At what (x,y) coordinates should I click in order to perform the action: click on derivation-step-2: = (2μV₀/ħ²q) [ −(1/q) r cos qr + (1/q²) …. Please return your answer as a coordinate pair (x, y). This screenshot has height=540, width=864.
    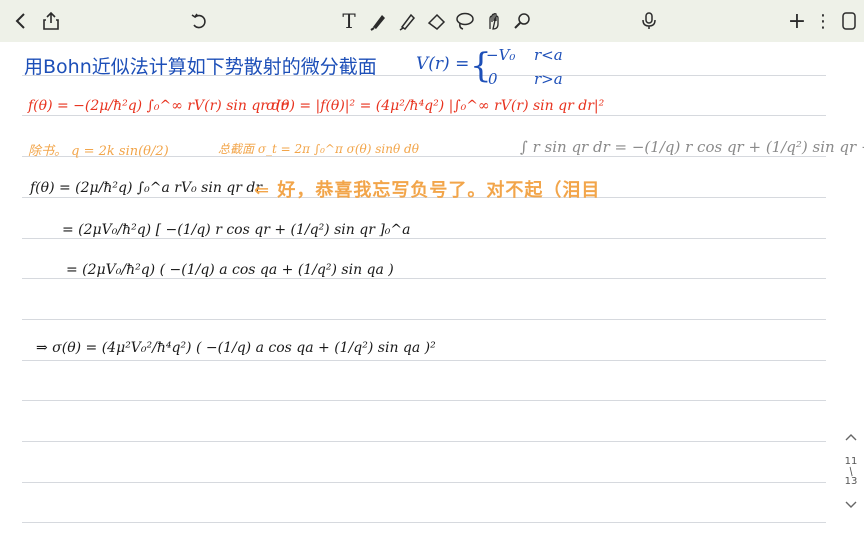
    Looking at the image, I should click on (236, 230).